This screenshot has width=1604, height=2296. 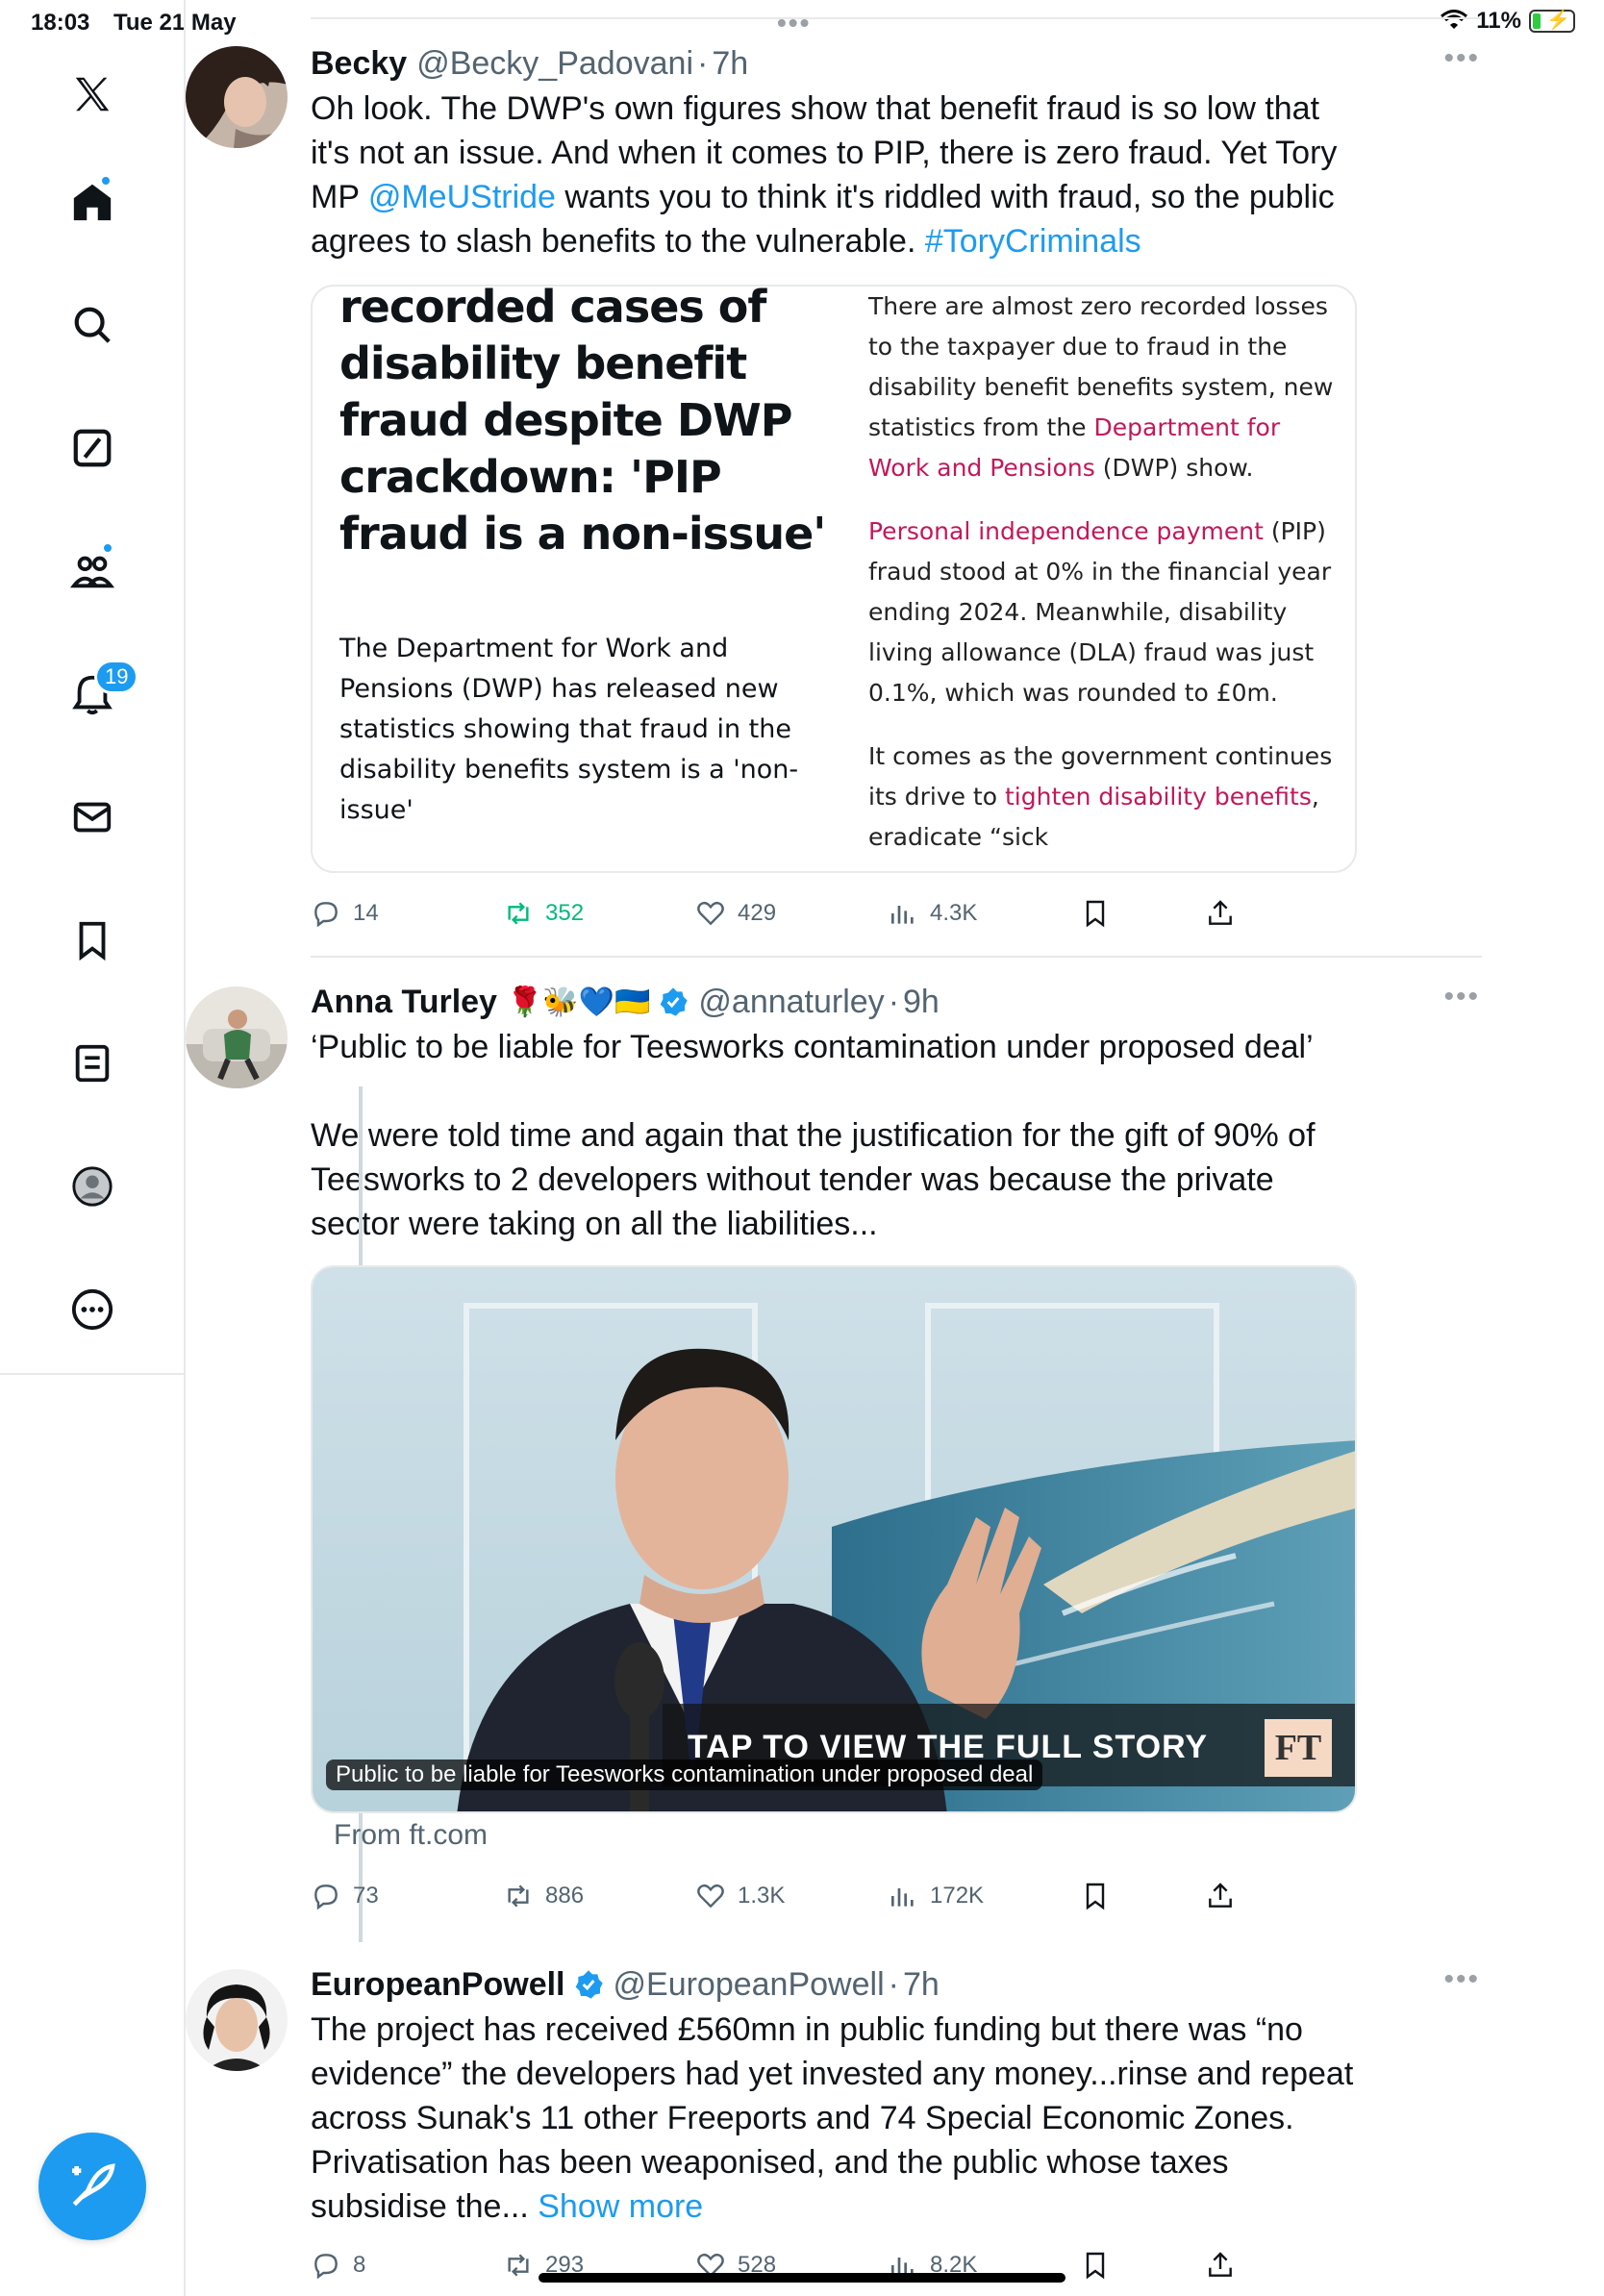 I want to click on home-indicator, so click(x=802, y=2278).